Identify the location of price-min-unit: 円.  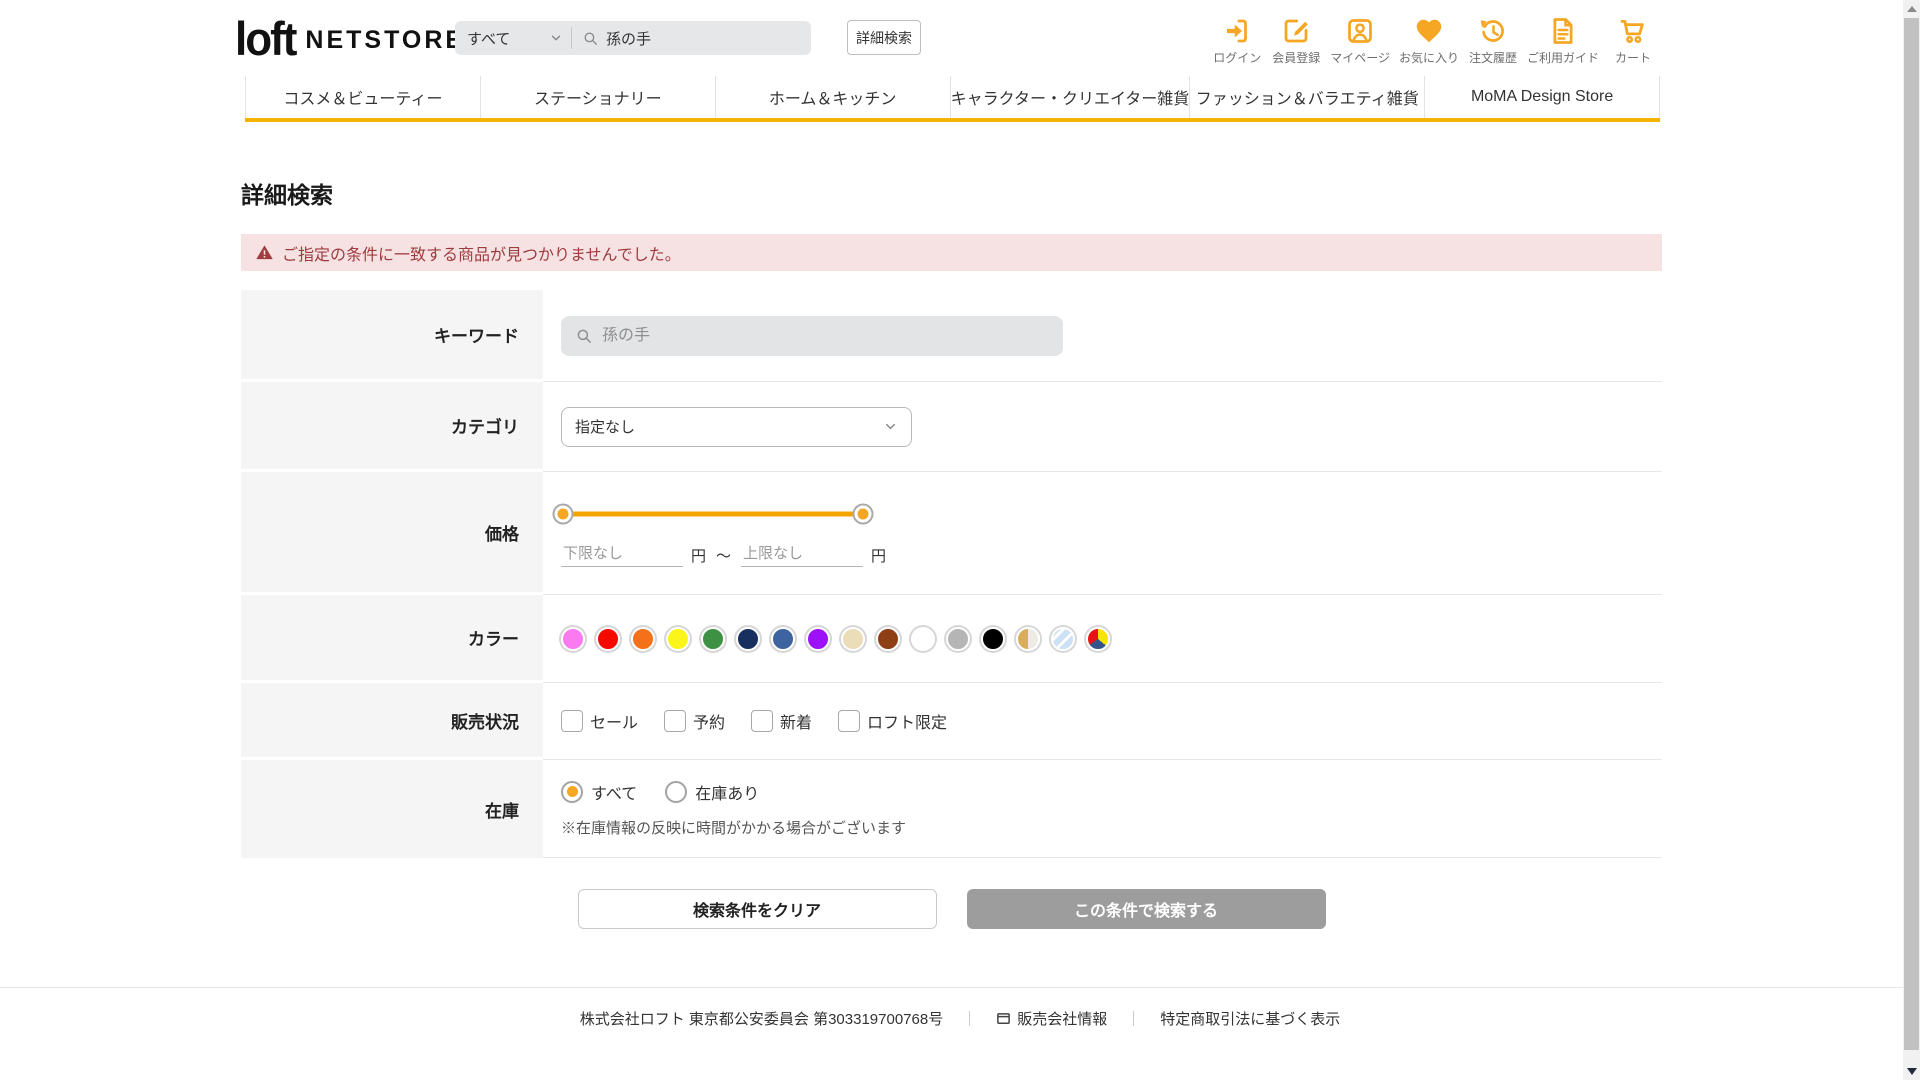
(699, 556).